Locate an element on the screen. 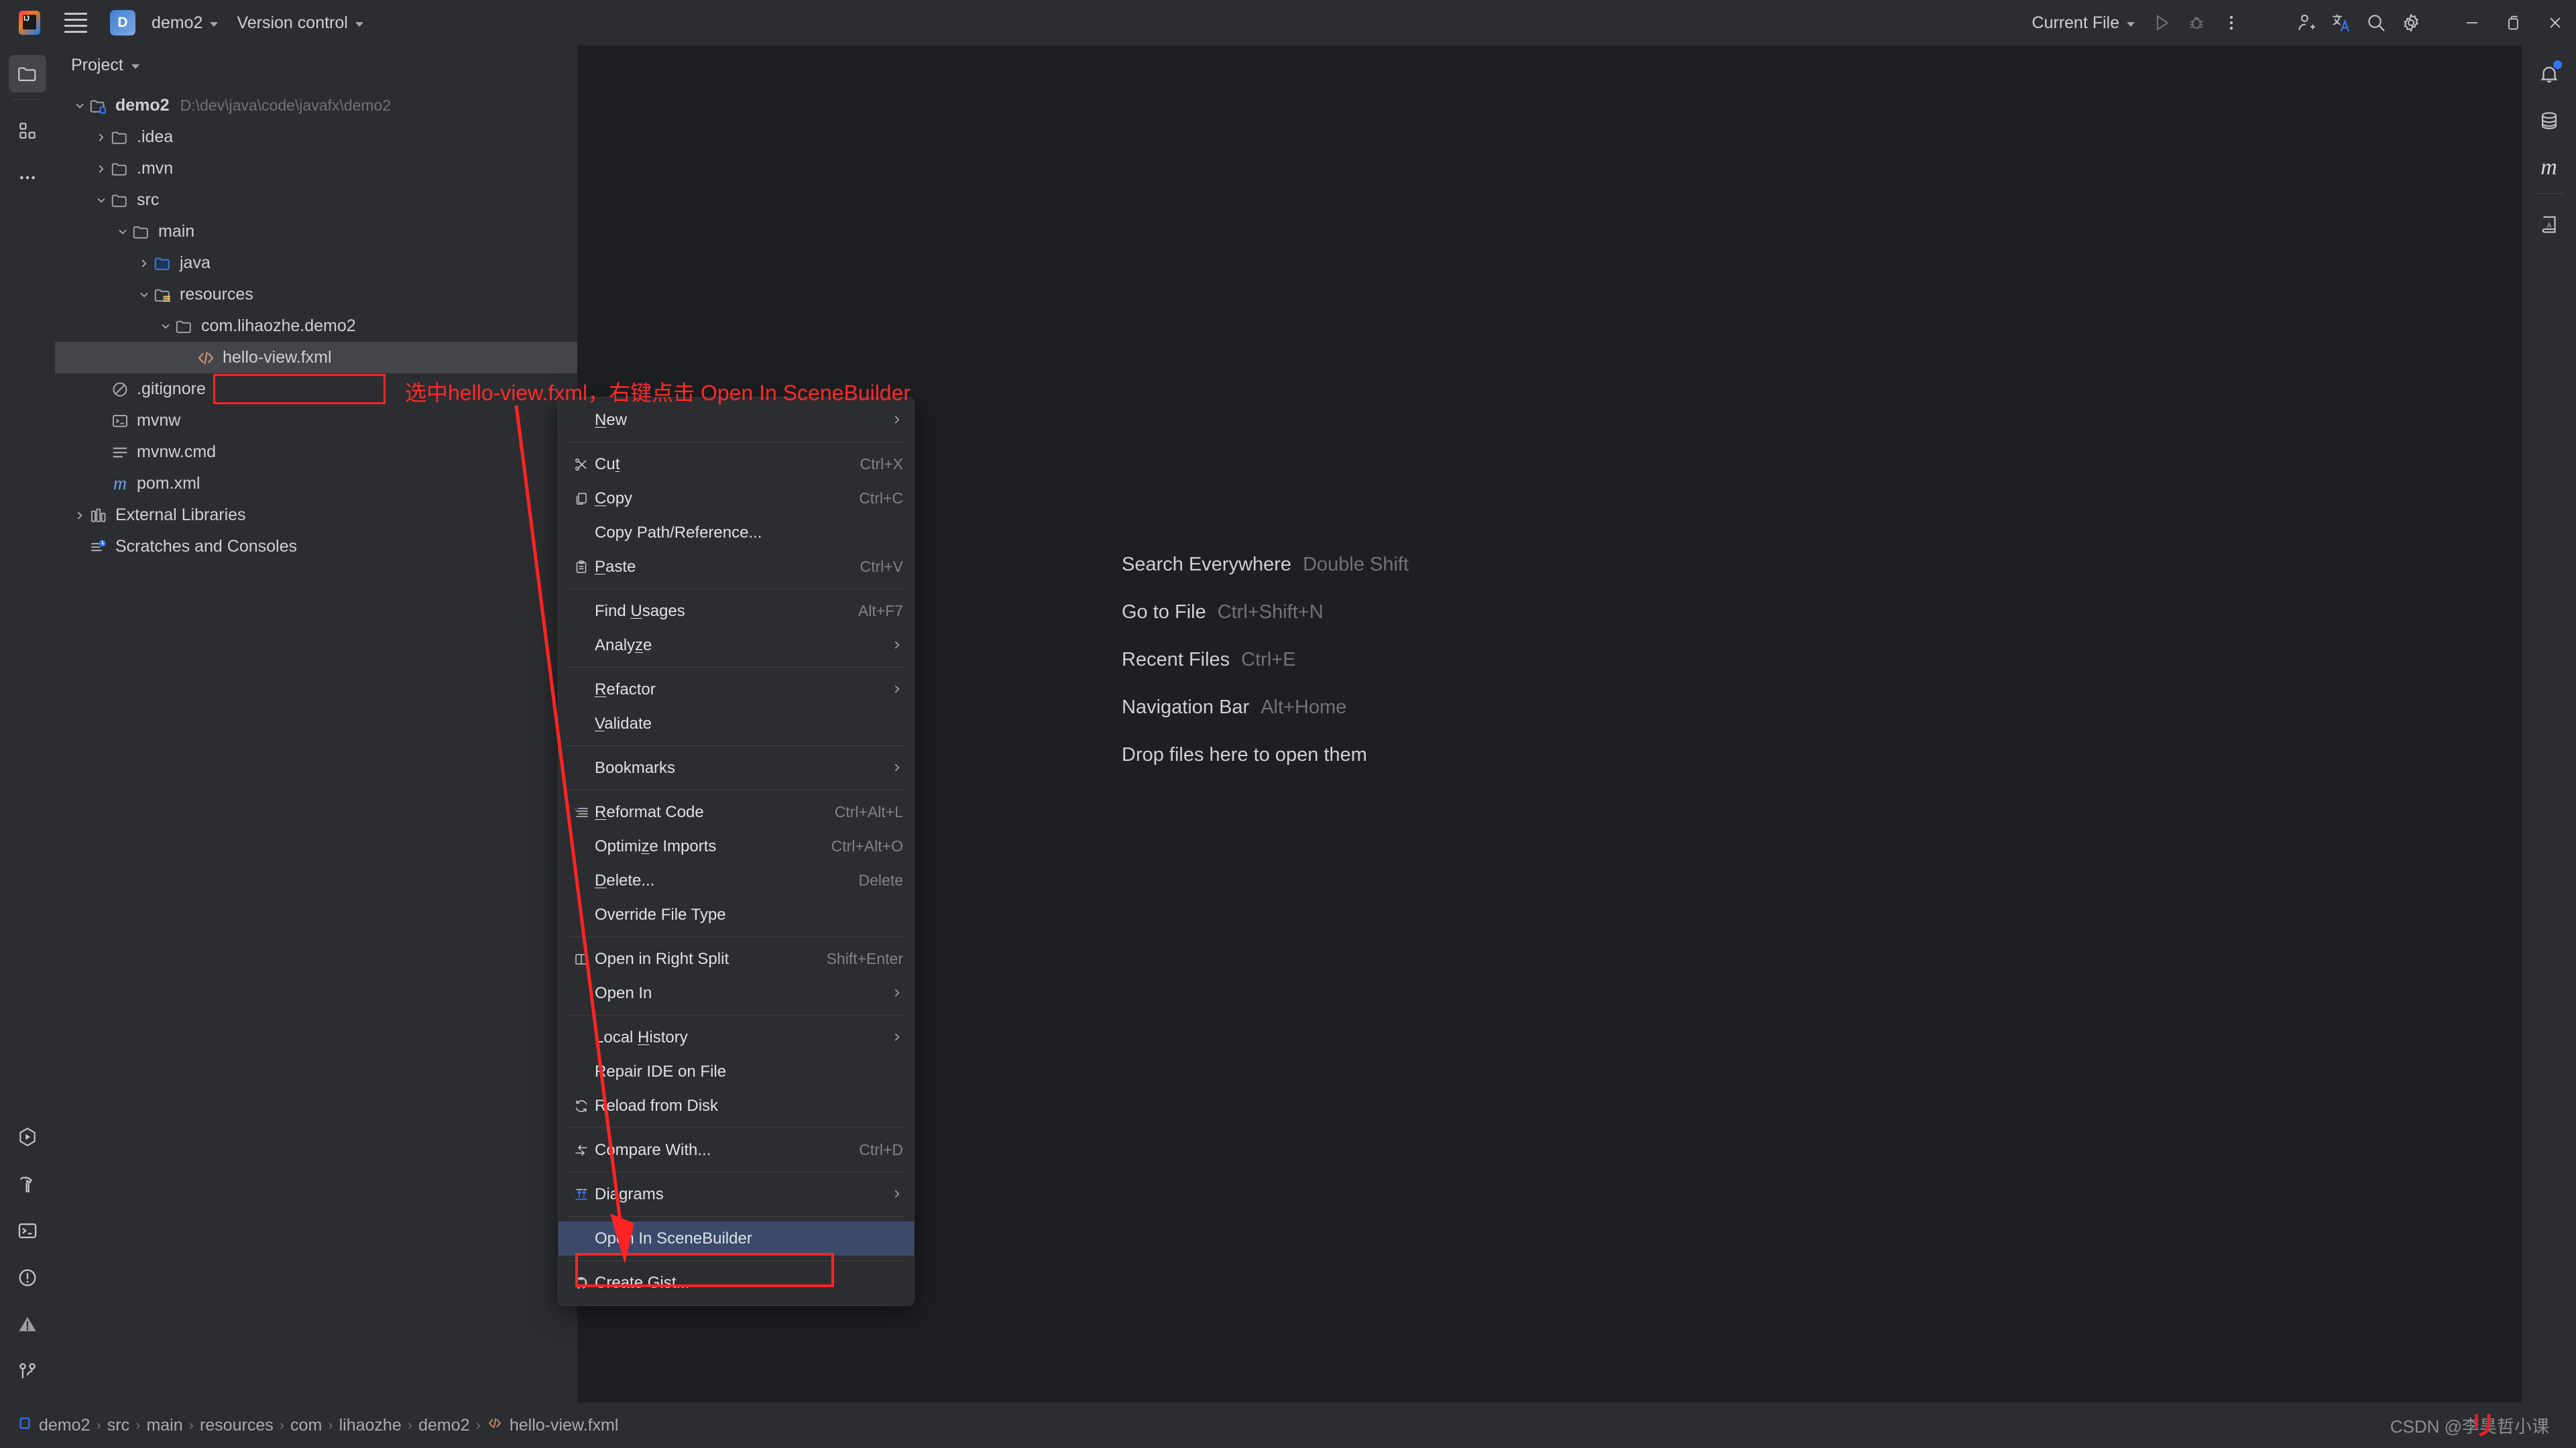 This screenshot has height=1448, width=2576. sidebar-item-terminal is located at coordinates (27, 1231).